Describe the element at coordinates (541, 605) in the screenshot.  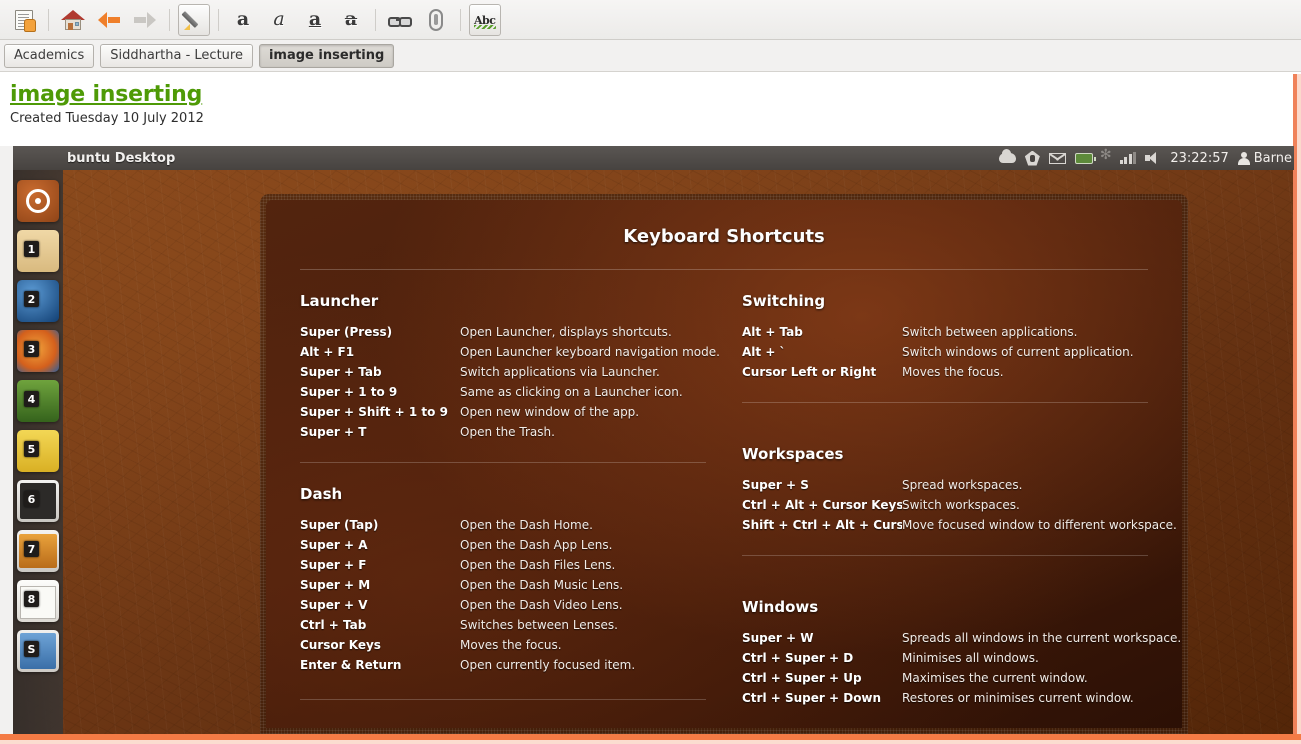
I see `shortcut-desc: Open the Dash Video Lens.` at that location.